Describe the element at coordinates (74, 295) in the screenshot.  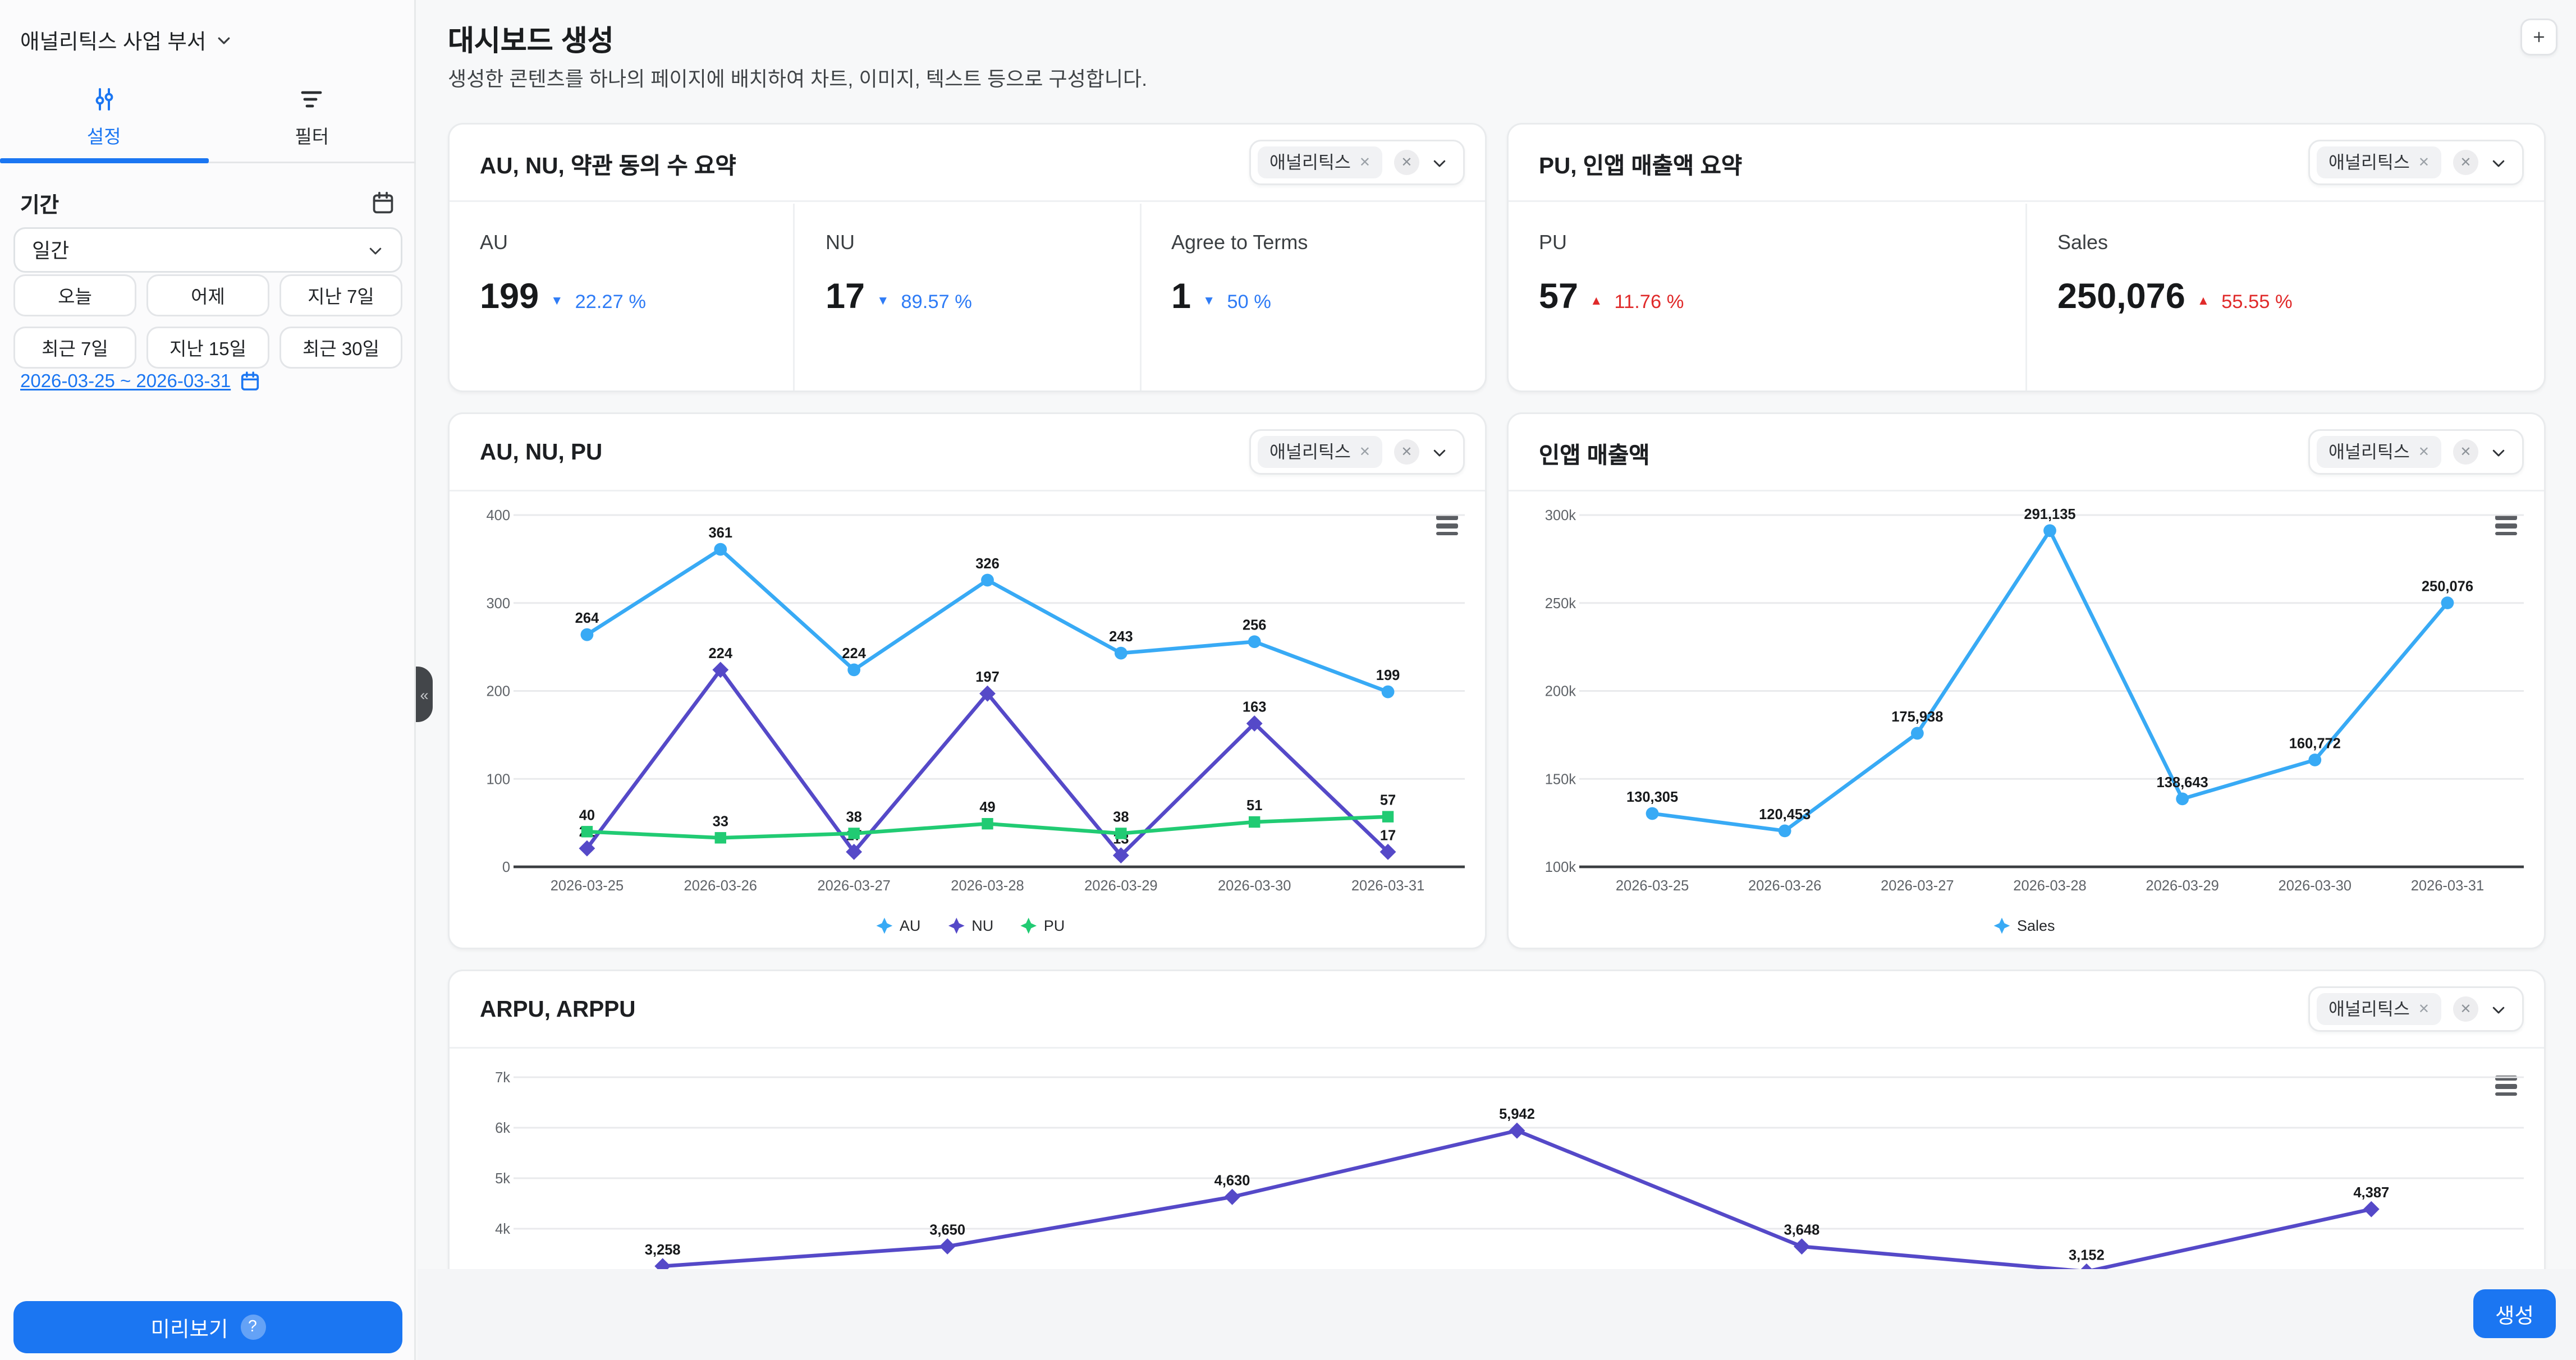
I see `quick-range-button-1: 오늘` at that location.